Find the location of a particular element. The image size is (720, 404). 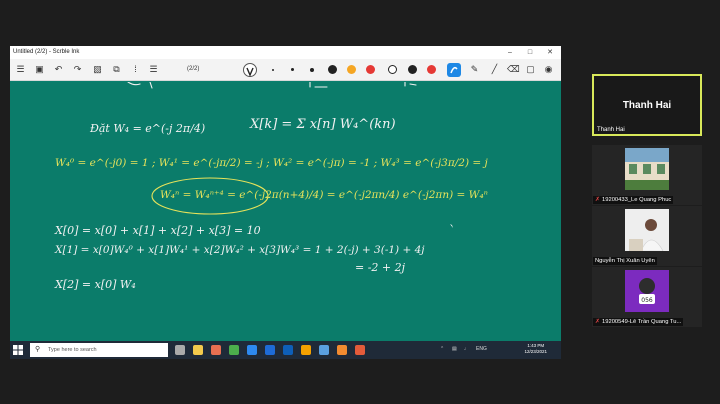

menu-icon: ☰ is located at coordinates (20, 69).